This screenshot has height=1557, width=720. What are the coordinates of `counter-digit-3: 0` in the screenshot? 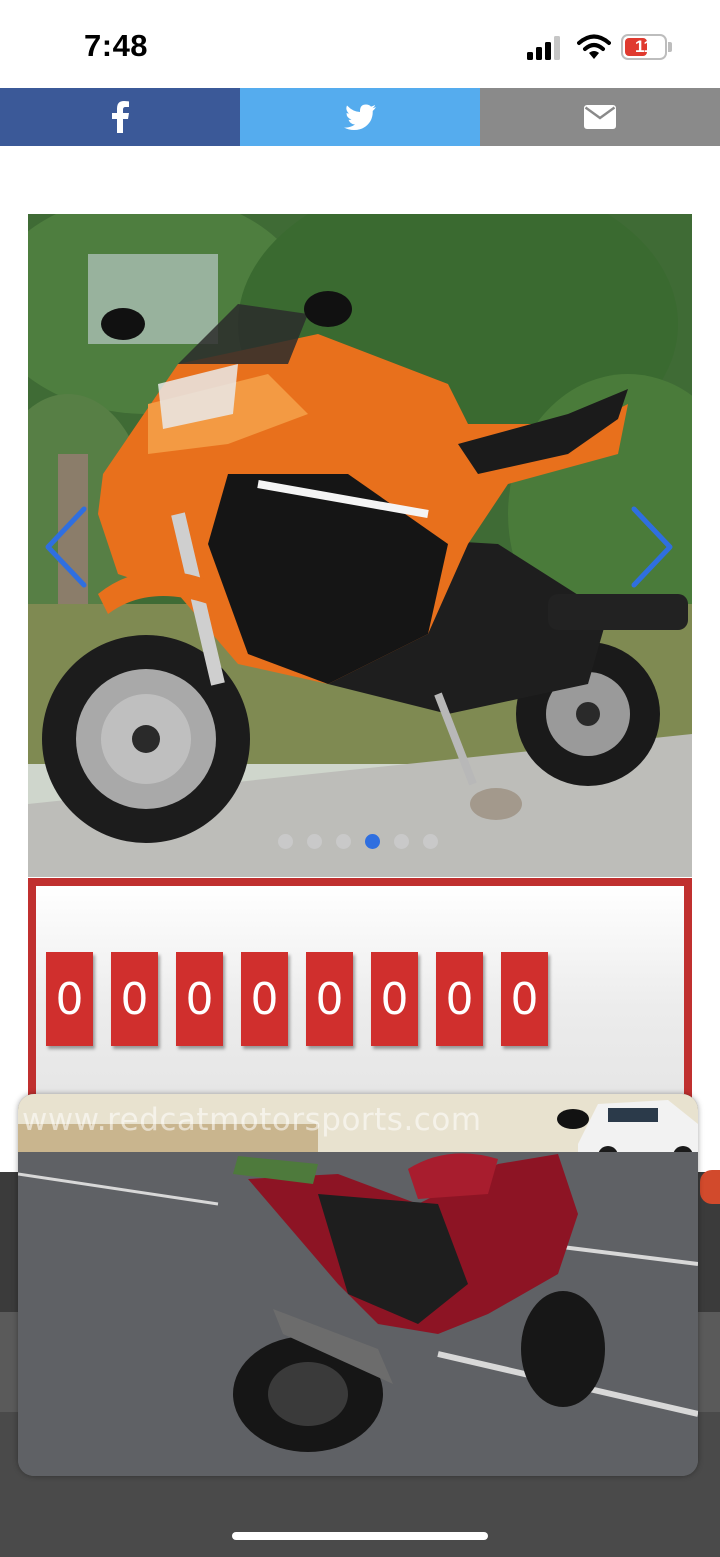 It's located at (199, 999).